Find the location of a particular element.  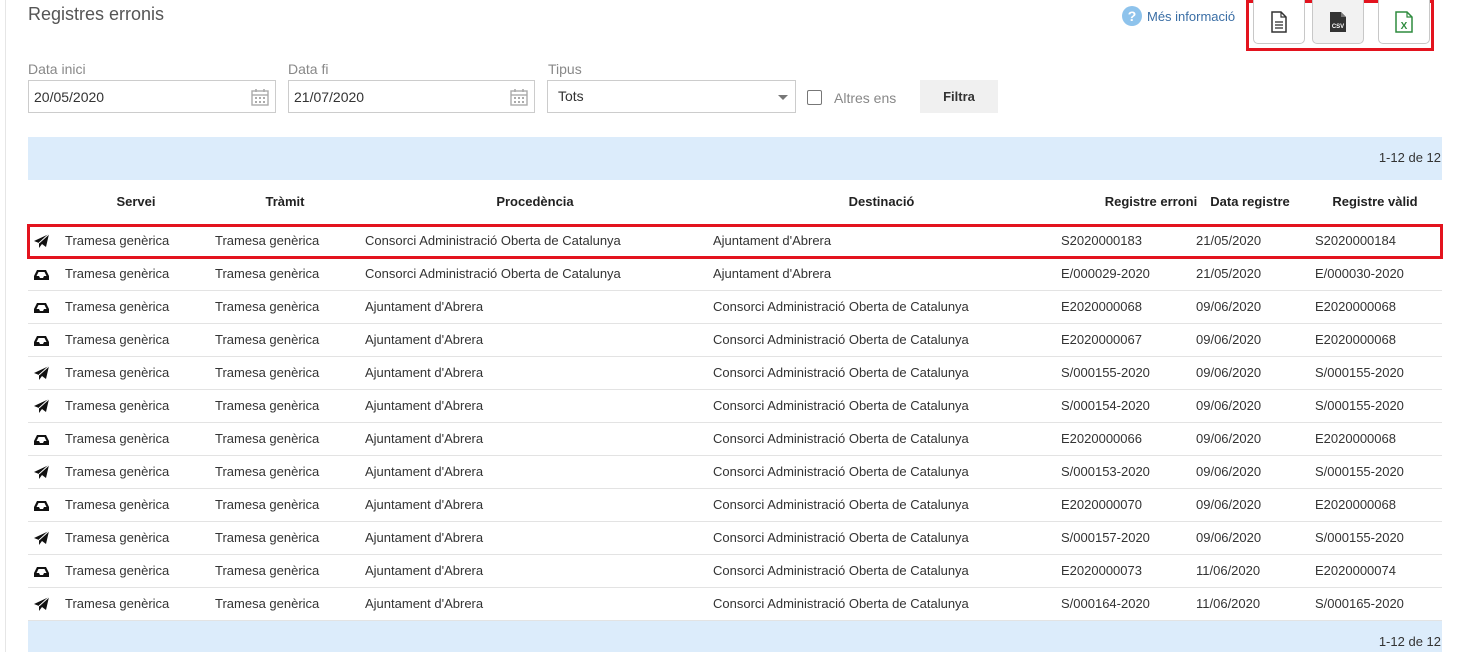

column-header-data-registre: Data registre is located at coordinates (1250, 201).